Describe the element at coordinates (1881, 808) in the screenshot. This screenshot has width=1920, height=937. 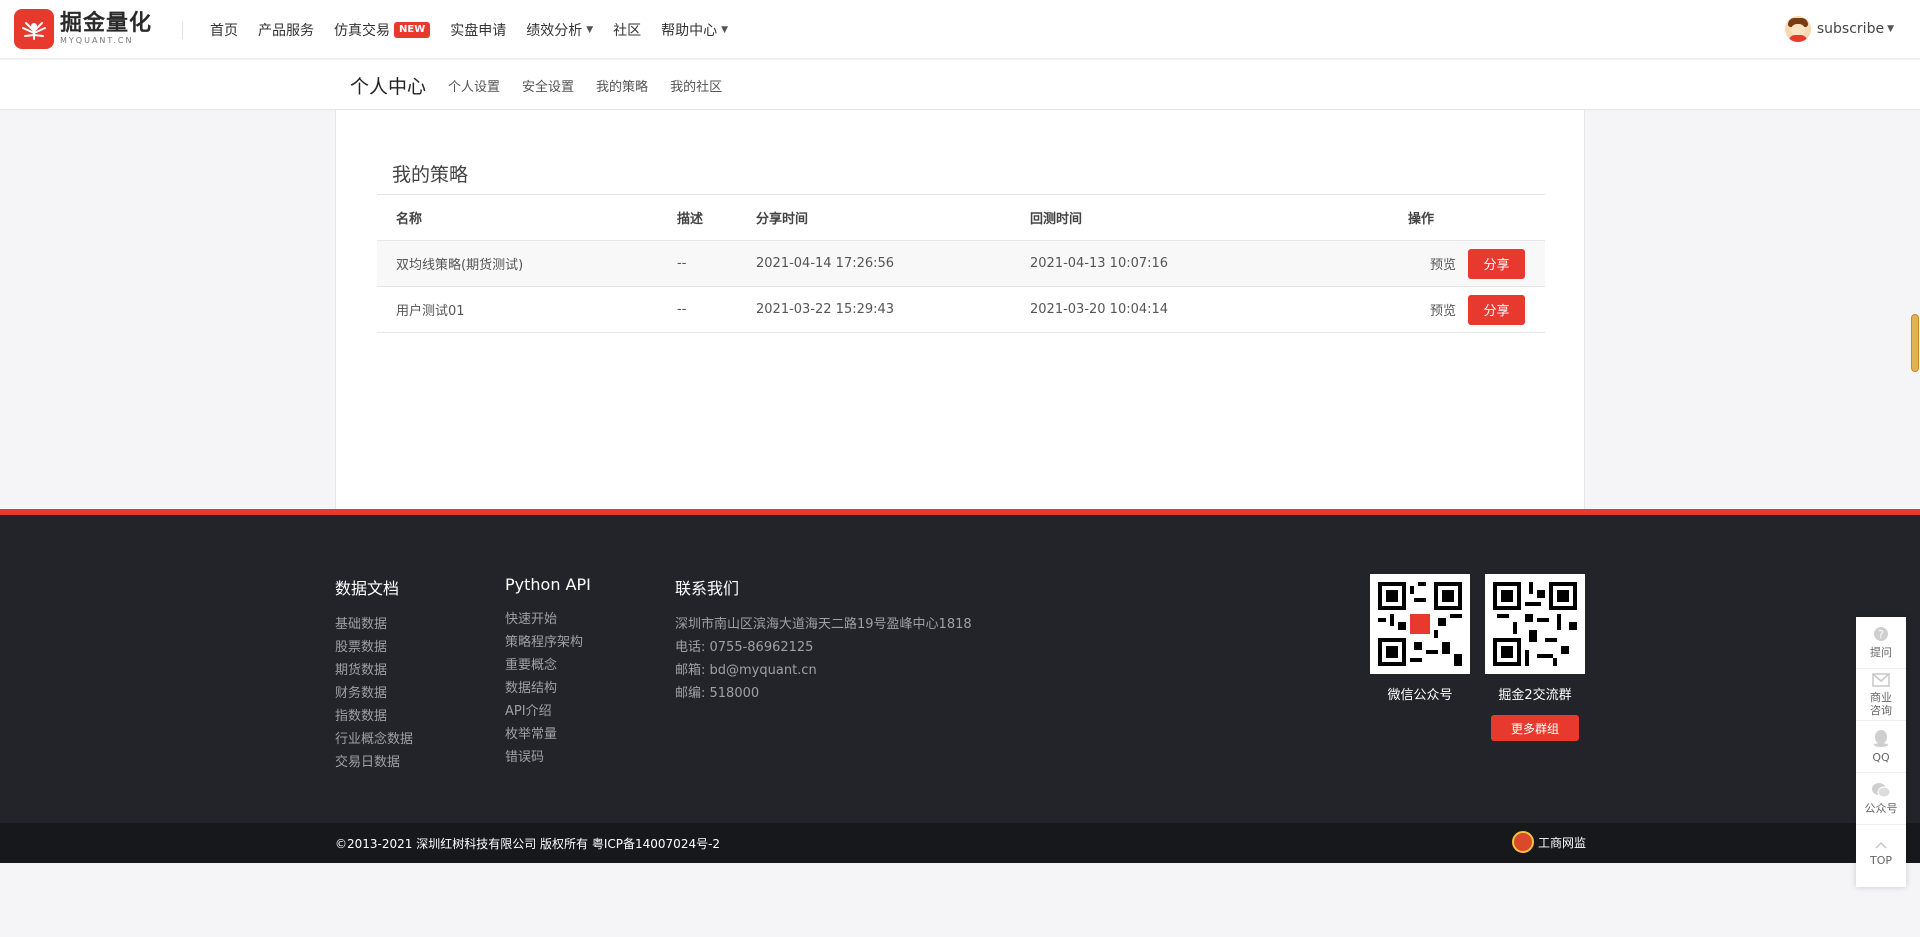
I see `float-label: 公众号` at that location.